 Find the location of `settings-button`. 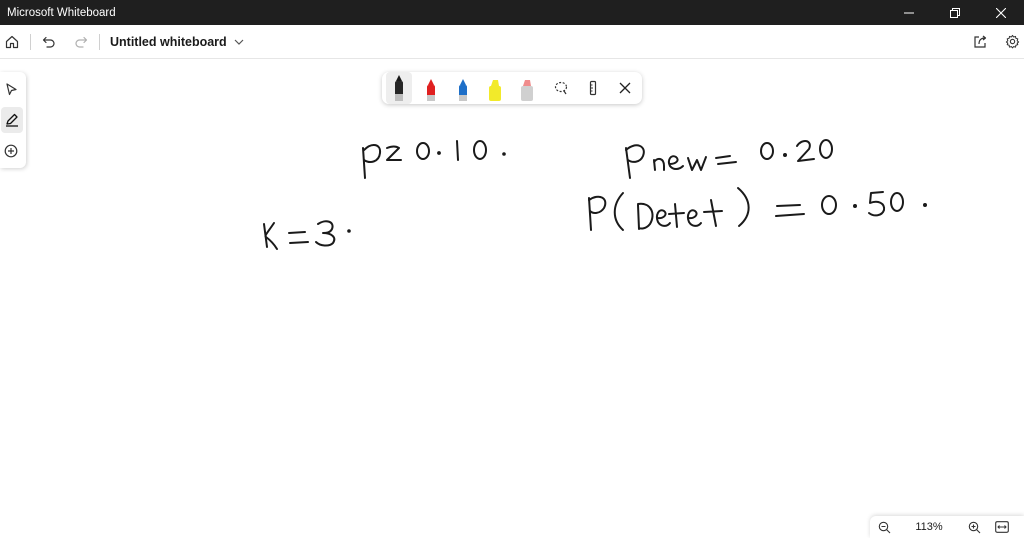

settings-button is located at coordinates (1012, 42).